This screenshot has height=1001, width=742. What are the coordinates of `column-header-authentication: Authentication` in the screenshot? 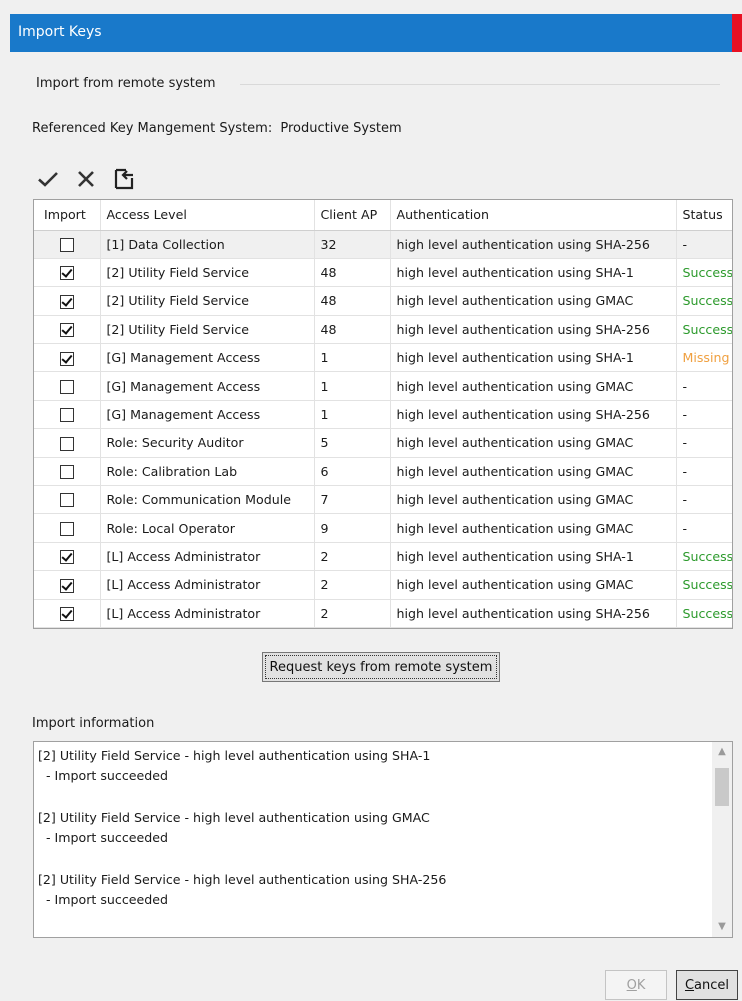 It's located at (533, 215).